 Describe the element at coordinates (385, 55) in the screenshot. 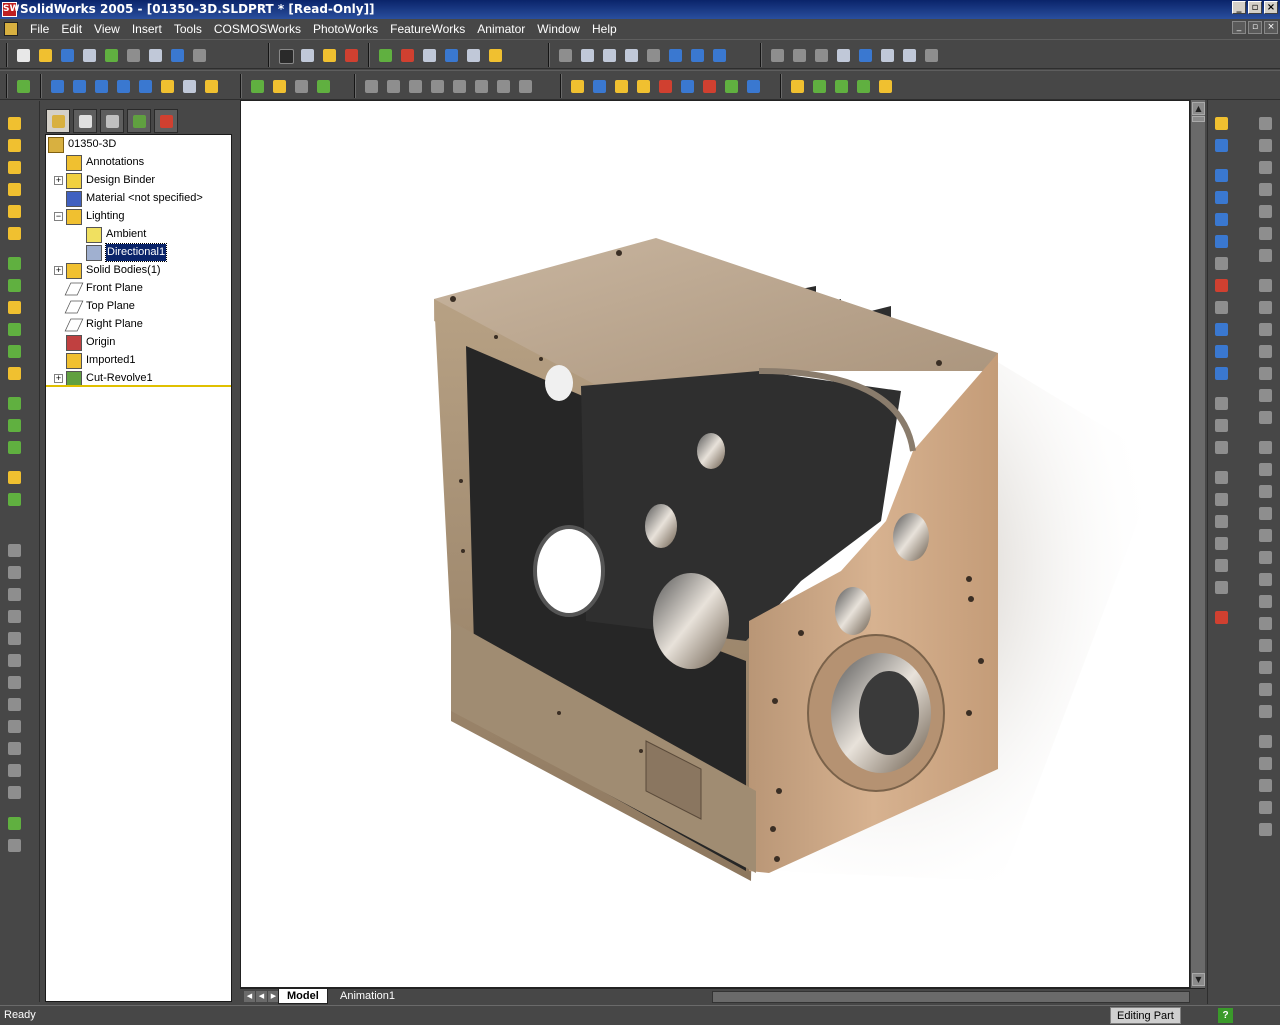

I see `options-grid-icon` at that location.